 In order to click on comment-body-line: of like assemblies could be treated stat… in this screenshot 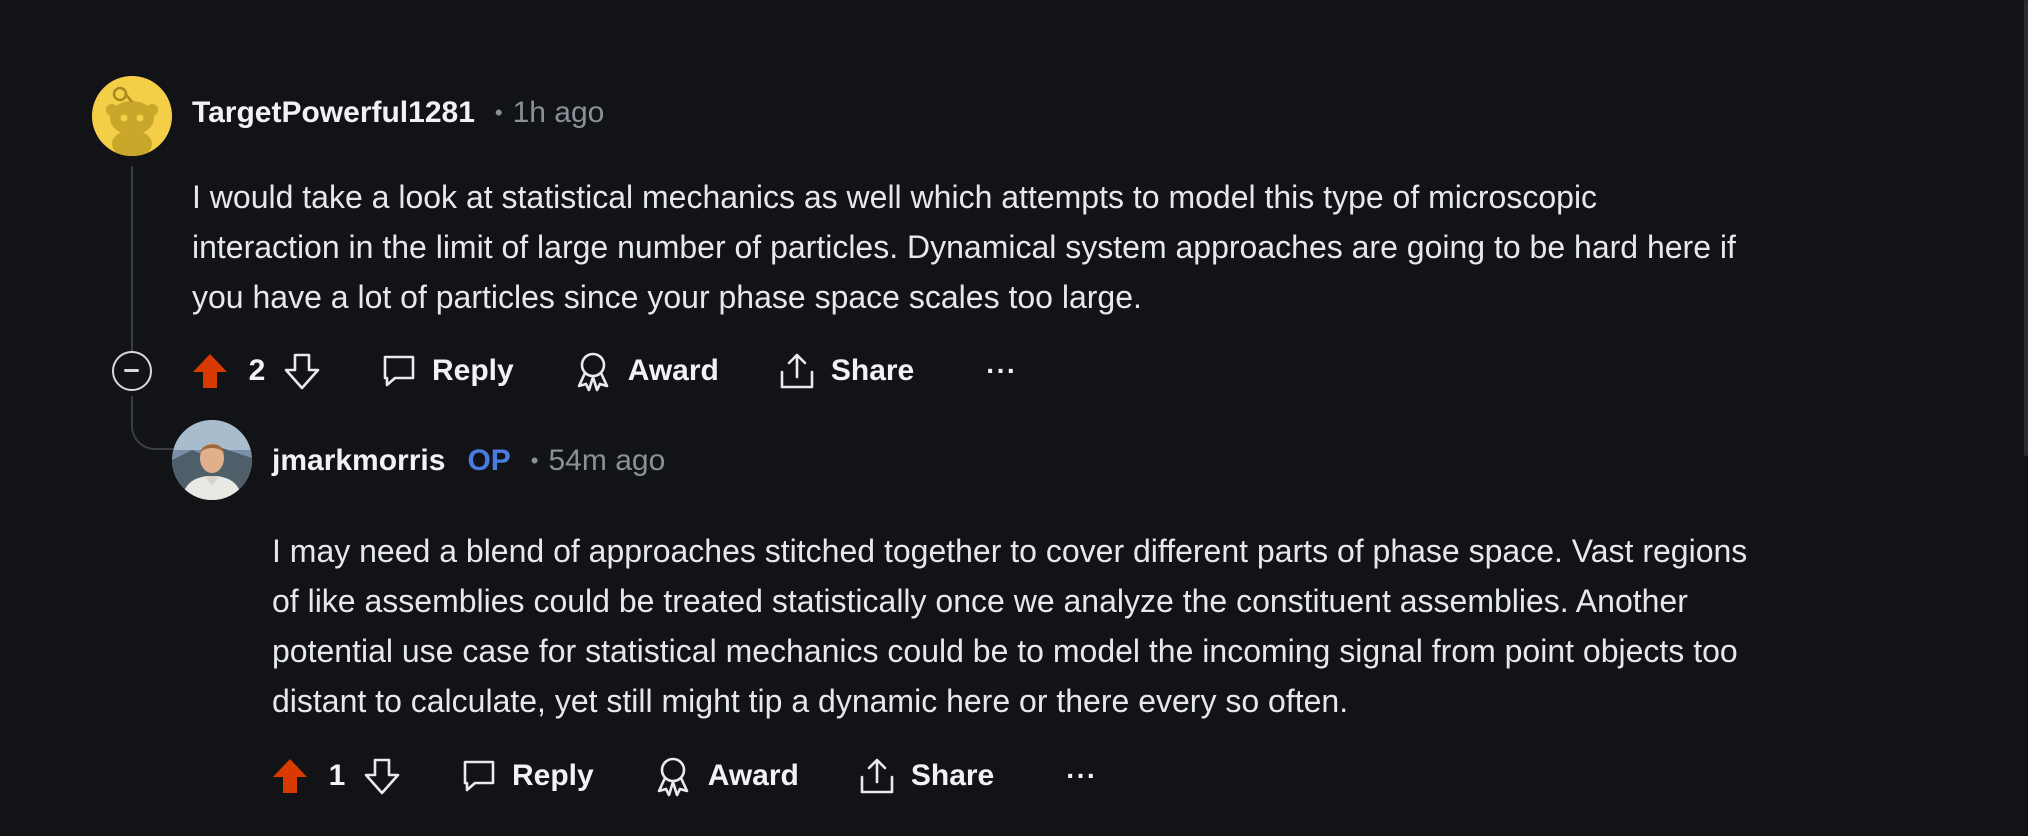, I will do `click(980, 601)`.